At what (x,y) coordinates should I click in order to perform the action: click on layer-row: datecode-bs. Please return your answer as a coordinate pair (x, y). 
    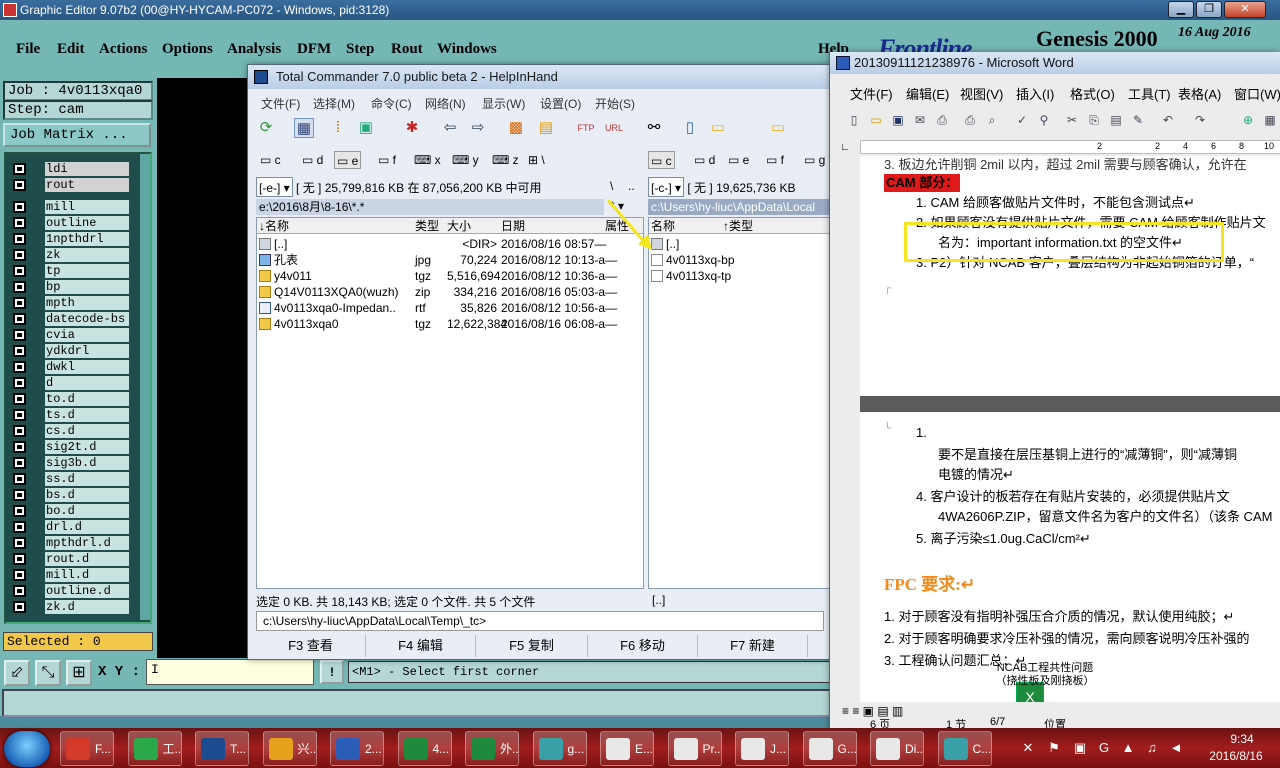
    Looking at the image, I should click on (69, 319).